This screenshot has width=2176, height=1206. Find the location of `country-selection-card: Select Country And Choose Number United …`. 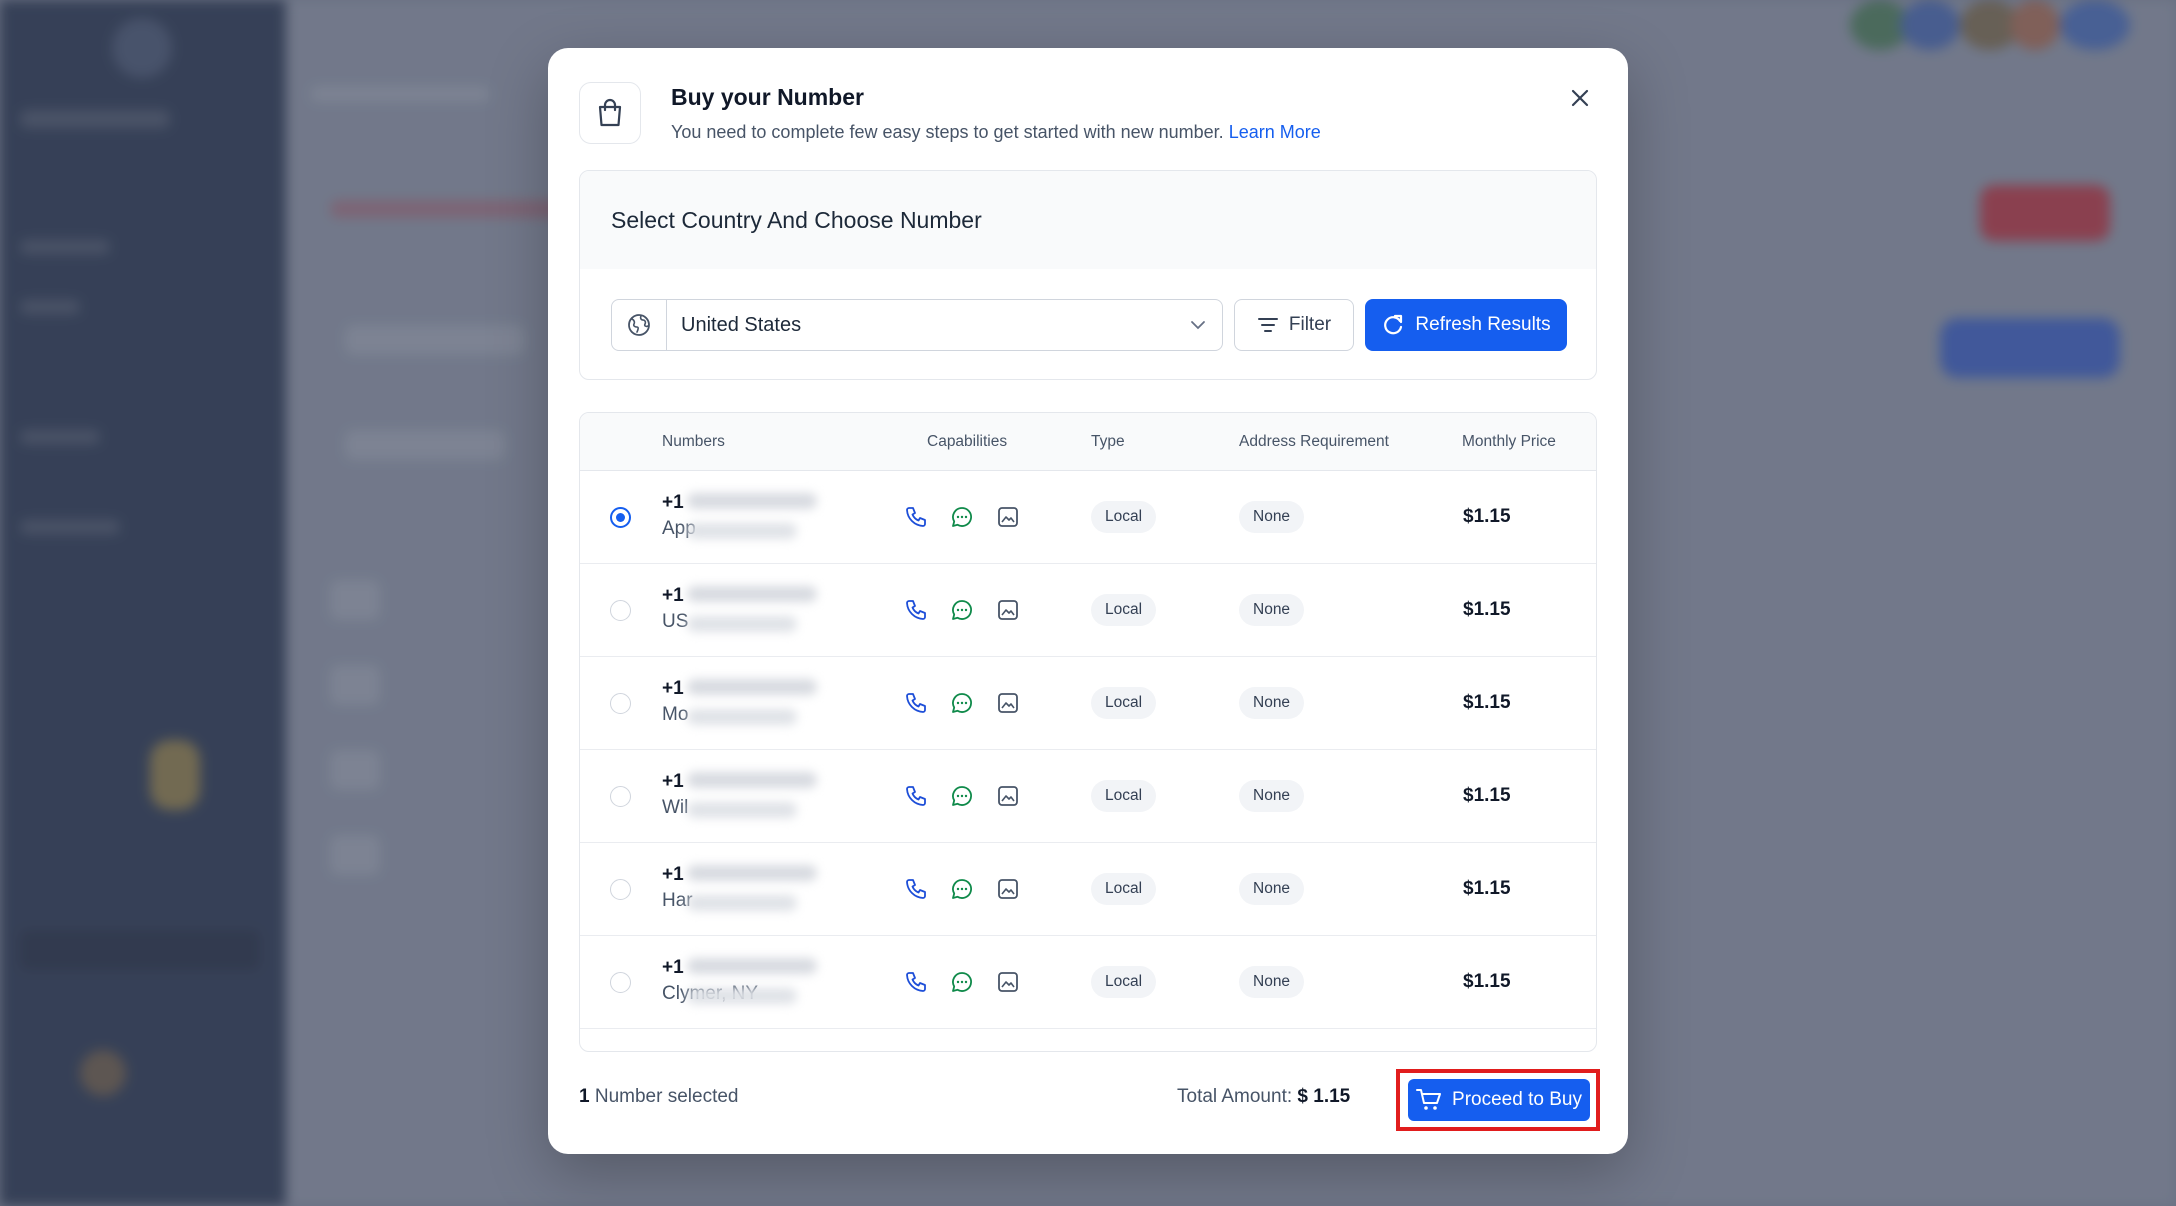

country-selection-card: Select Country And Choose Number United … is located at coordinates (1088, 275).